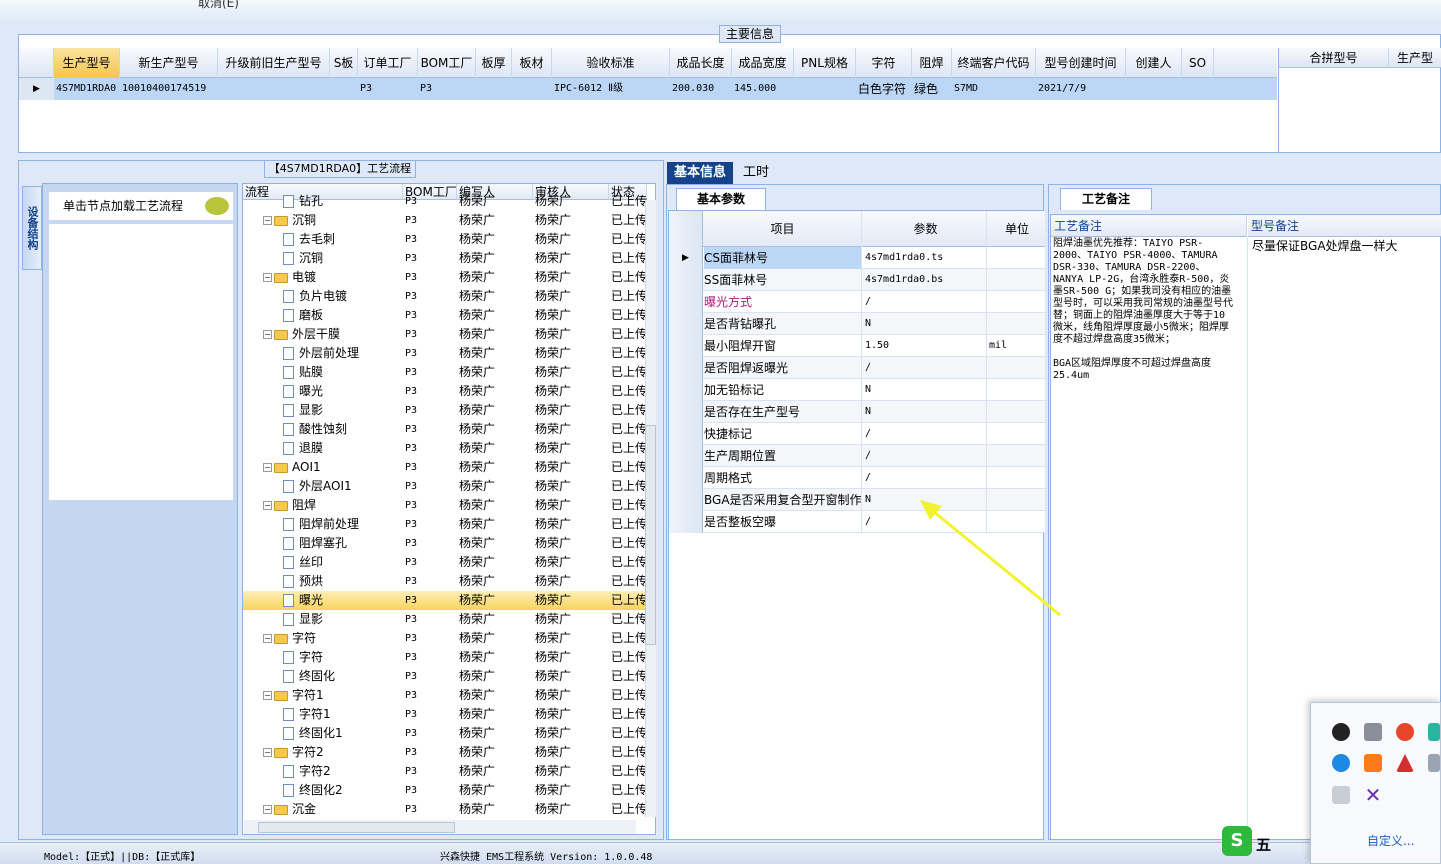 This screenshot has width=1441, height=864. What do you see at coordinates (343, 201) in the screenshot?
I see `tree-node: 钻孔` at bounding box center [343, 201].